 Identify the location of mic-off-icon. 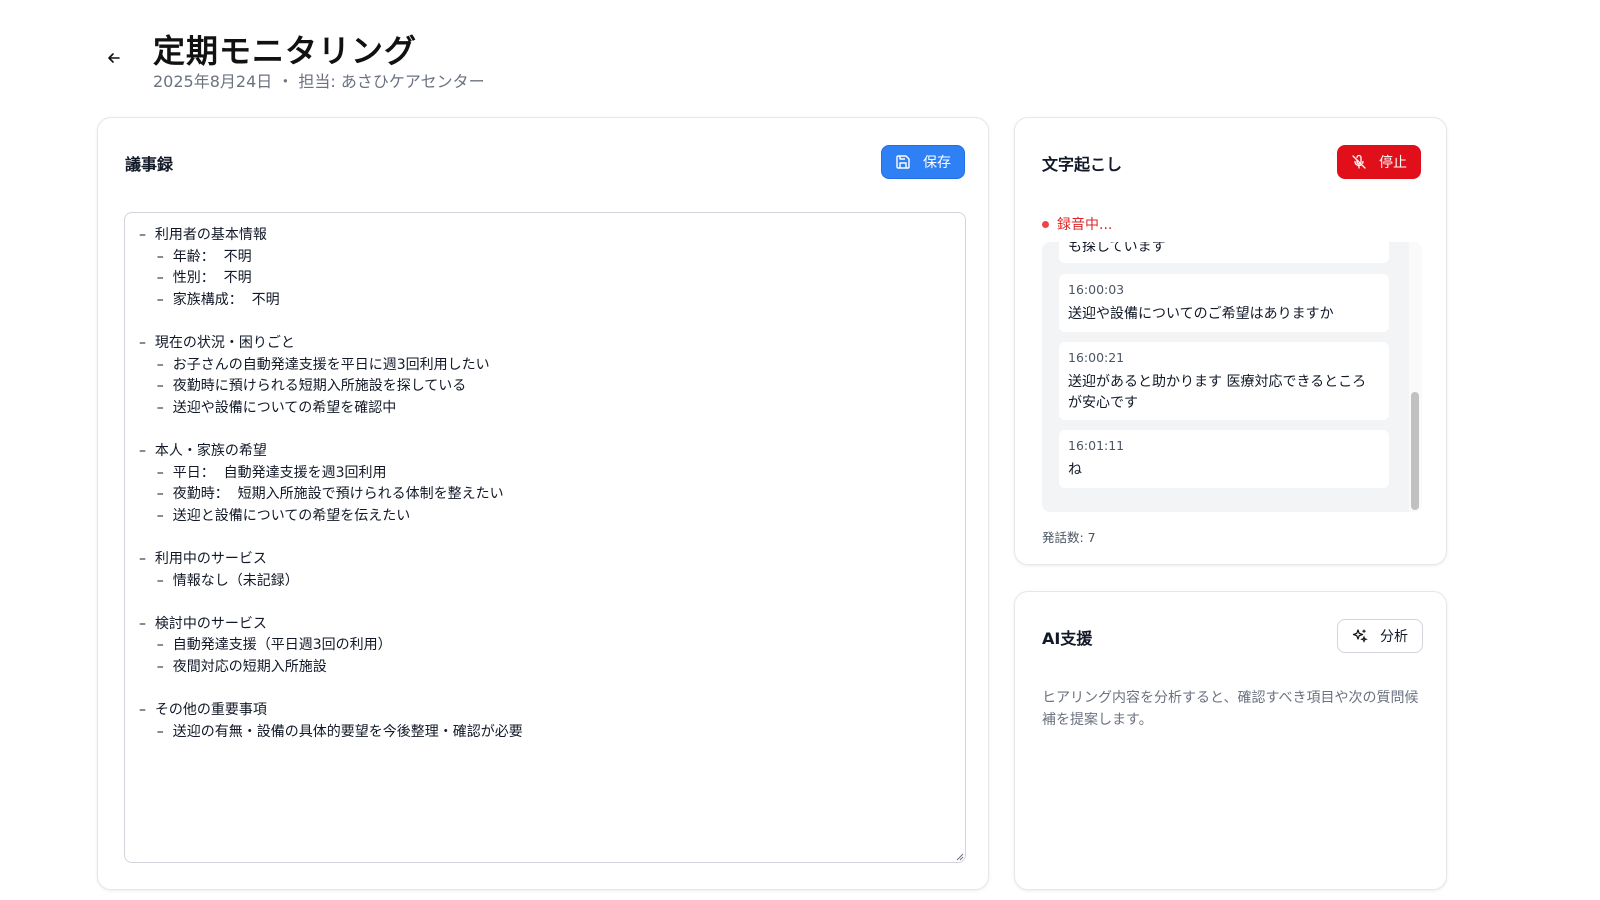
(1359, 161).